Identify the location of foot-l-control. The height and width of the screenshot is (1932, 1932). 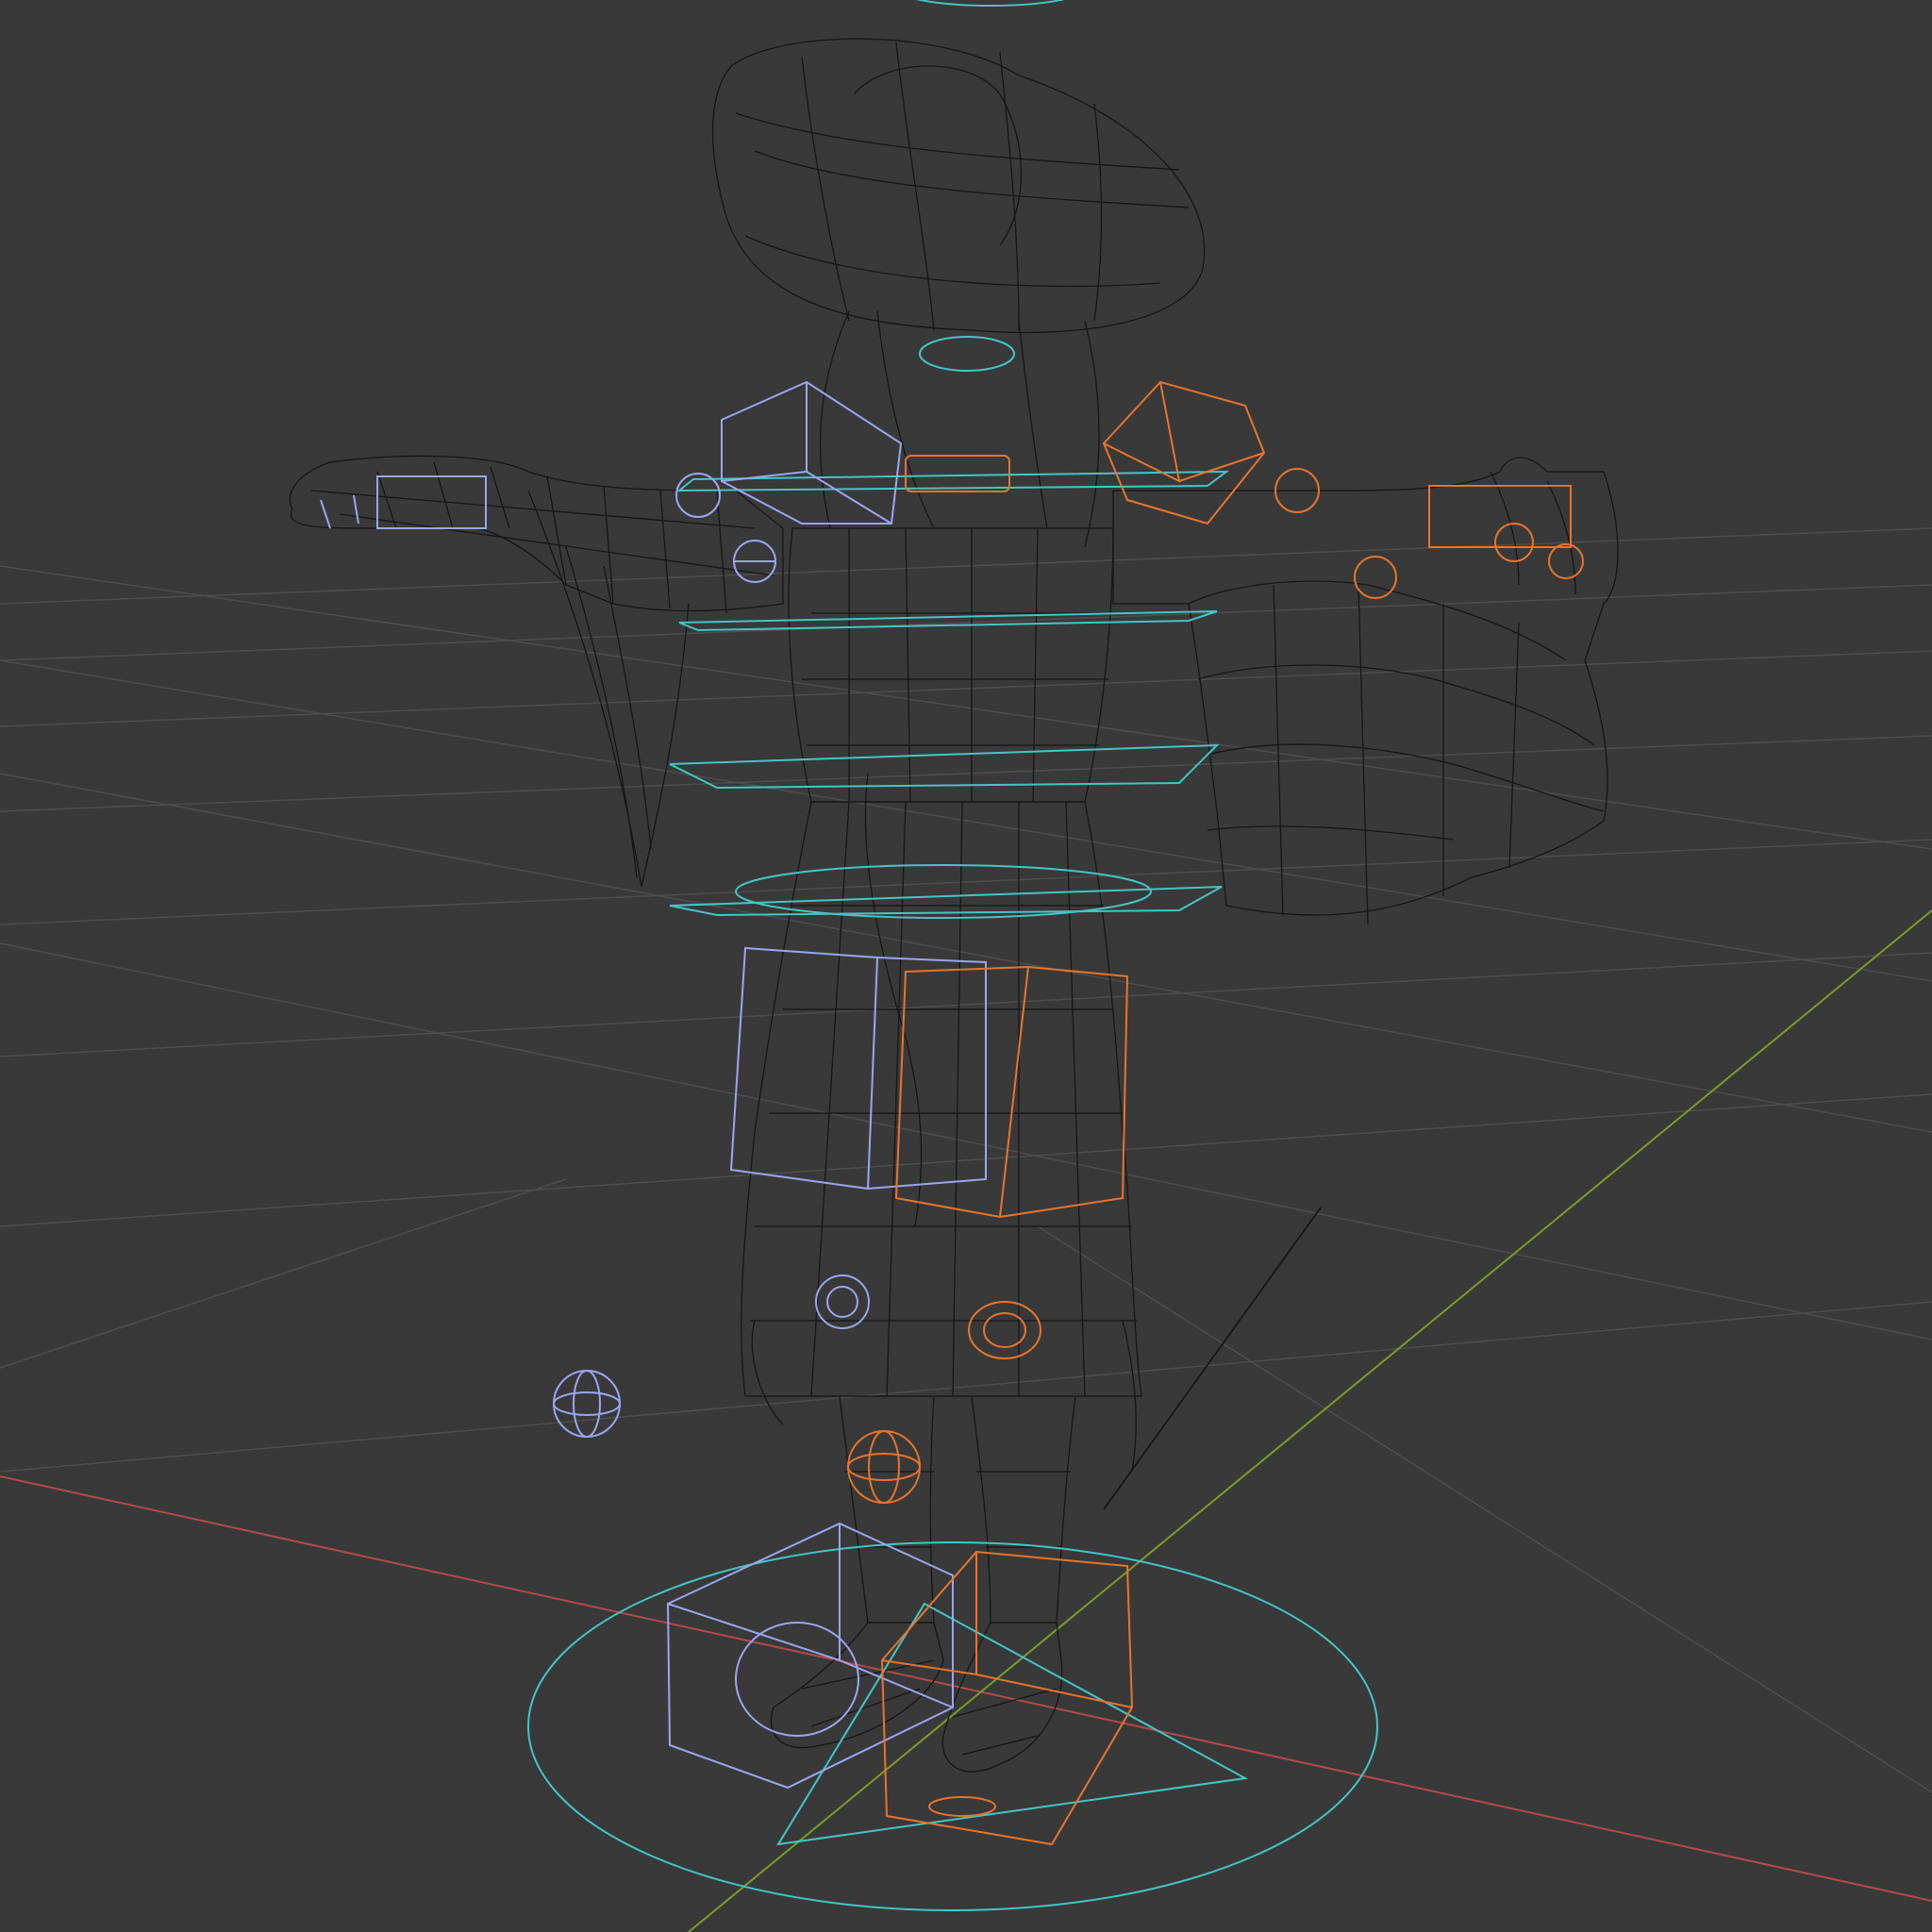
(810, 1656).